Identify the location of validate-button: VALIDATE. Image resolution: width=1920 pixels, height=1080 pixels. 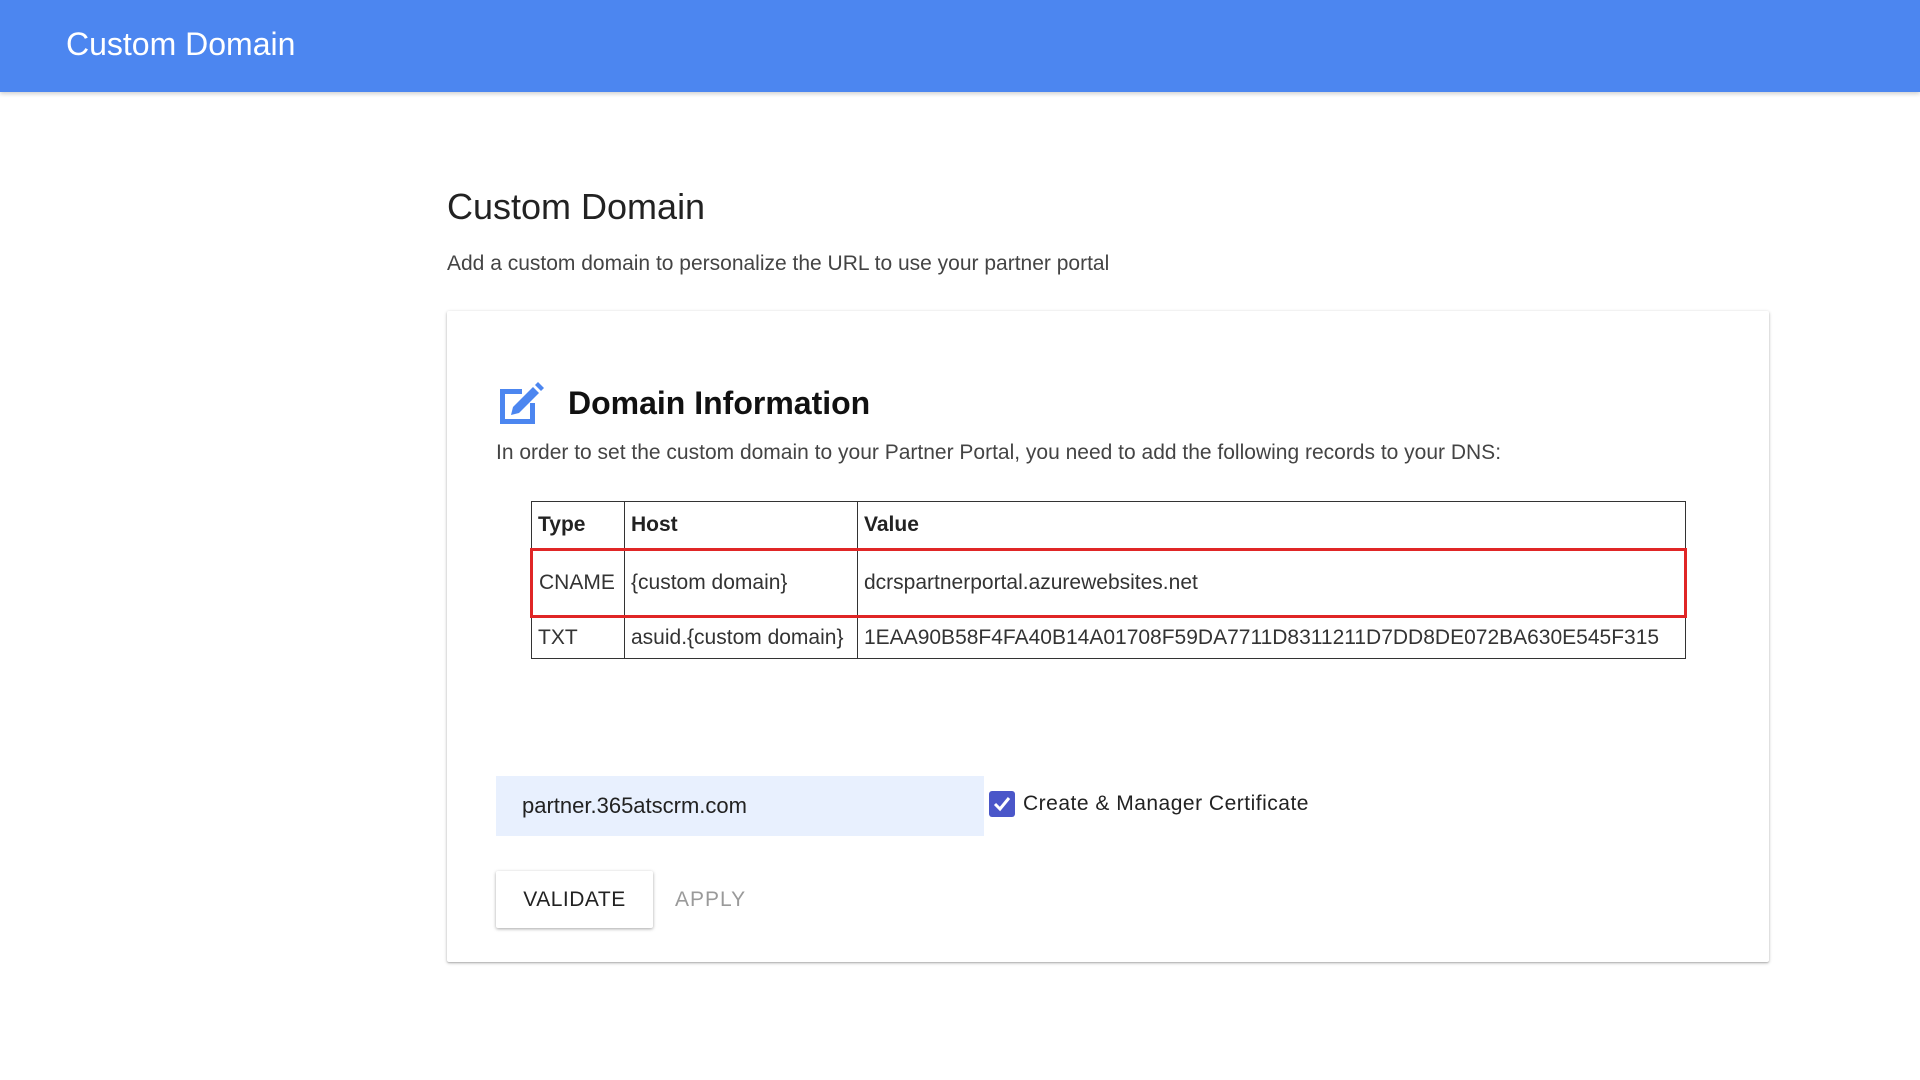
(574, 899).